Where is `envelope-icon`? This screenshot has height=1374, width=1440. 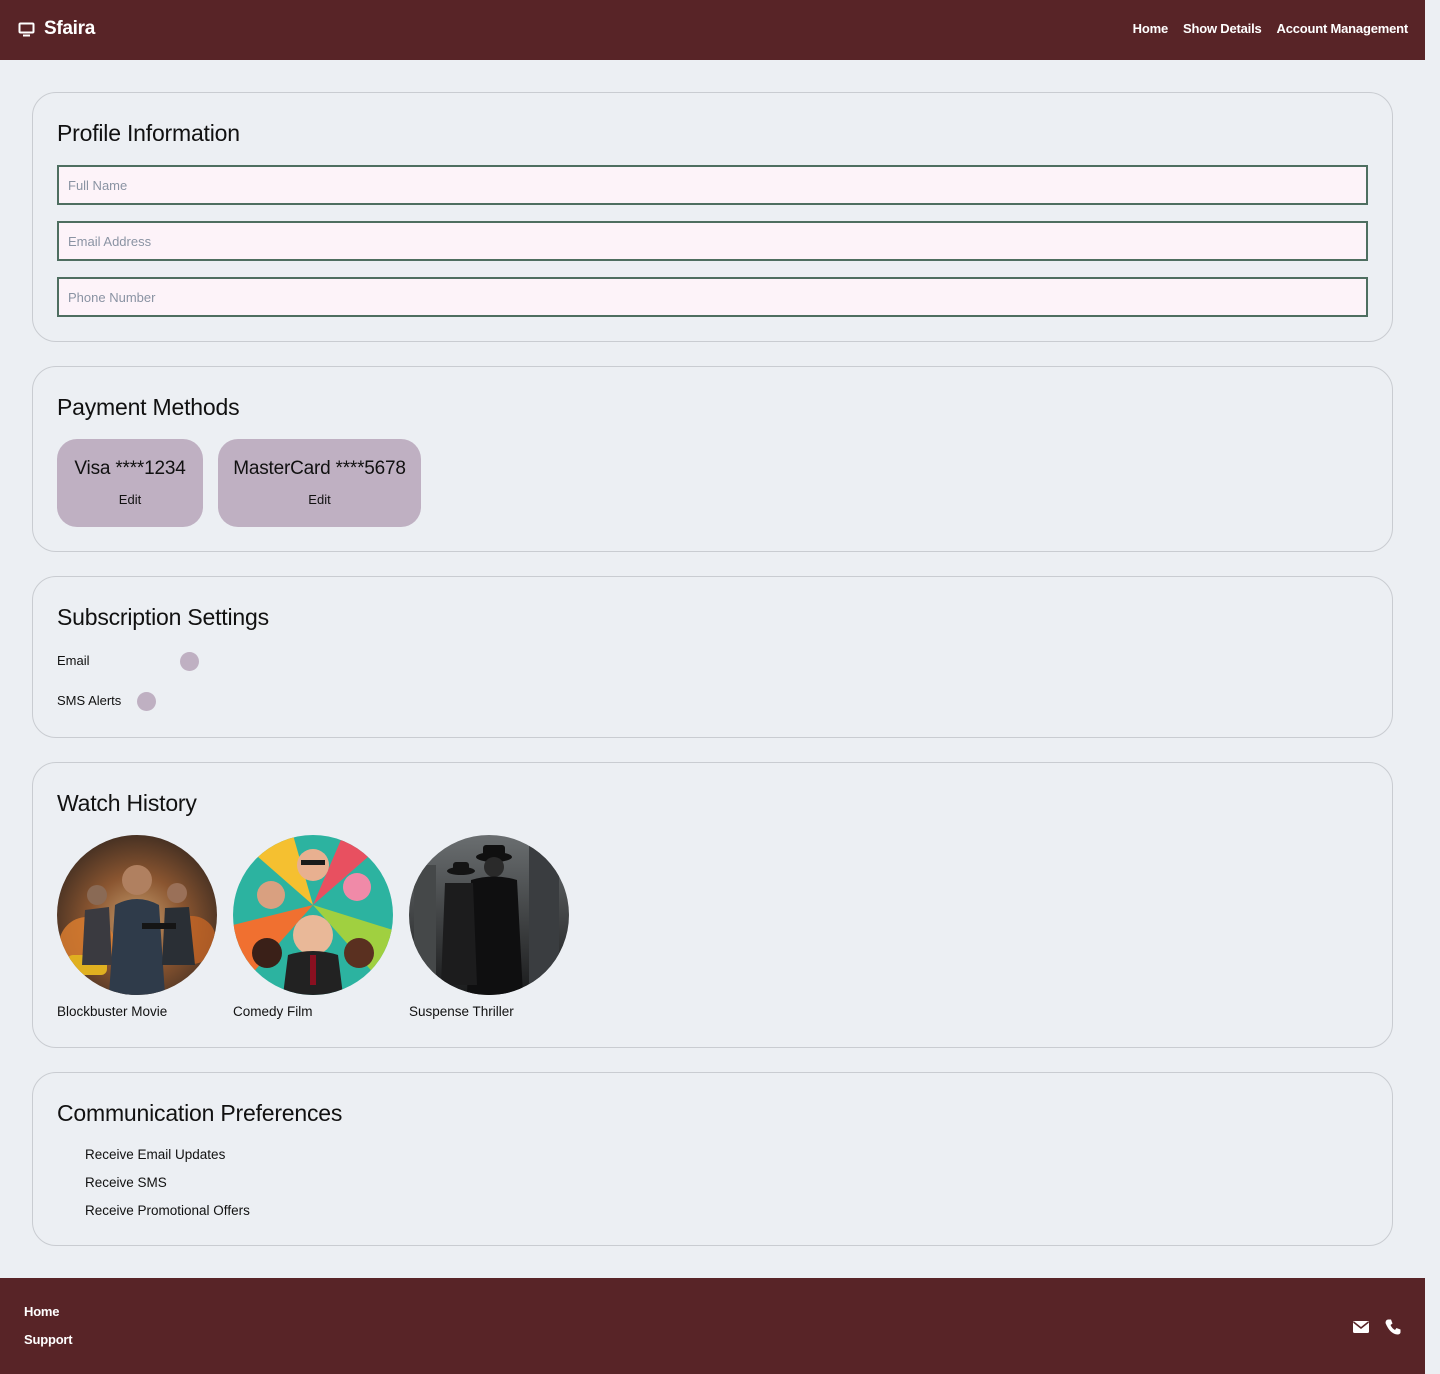 envelope-icon is located at coordinates (1361, 1327).